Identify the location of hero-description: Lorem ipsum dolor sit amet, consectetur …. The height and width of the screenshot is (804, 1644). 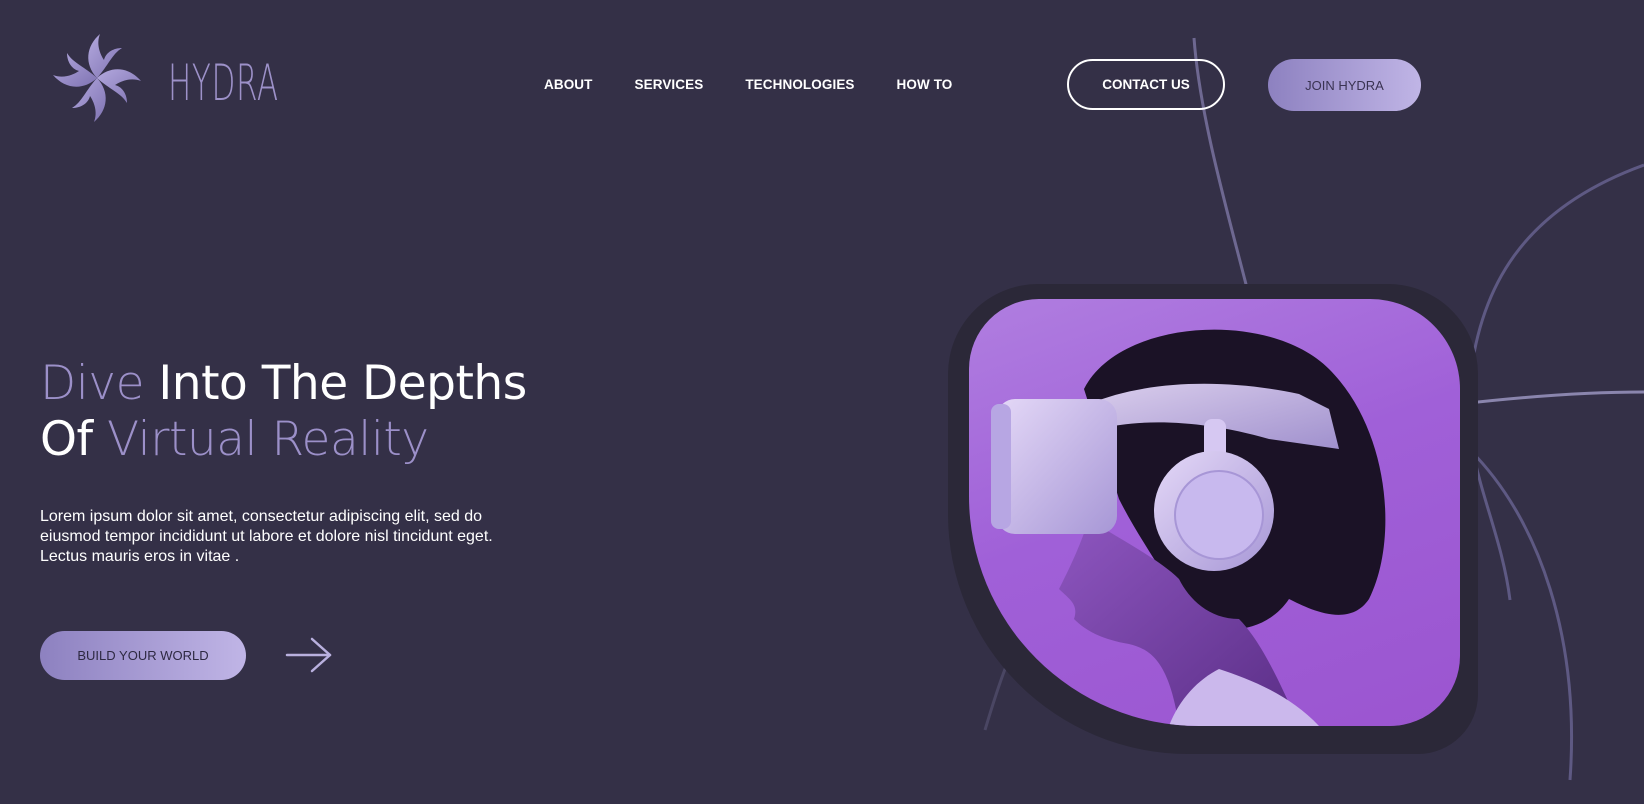
(266, 536).